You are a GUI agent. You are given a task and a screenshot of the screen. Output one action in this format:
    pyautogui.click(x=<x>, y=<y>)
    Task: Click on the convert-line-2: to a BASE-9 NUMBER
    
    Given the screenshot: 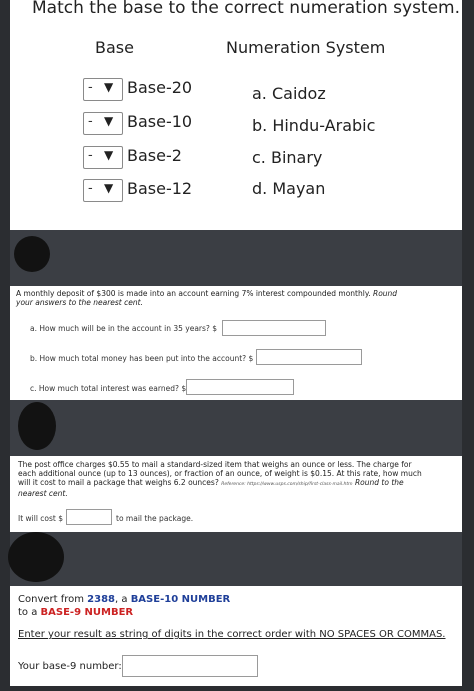 What is the action you would take?
    pyautogui.click(x=75, y=612)
    